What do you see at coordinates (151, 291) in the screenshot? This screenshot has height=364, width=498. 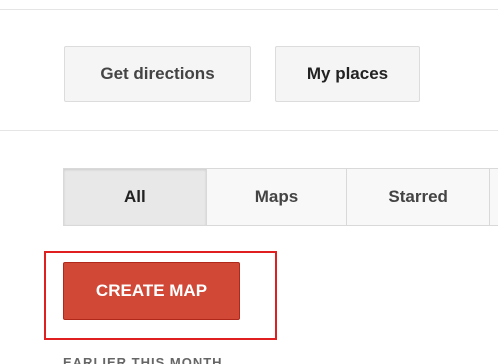 I see `create-map-button: CREATE MAP` at bounding box center [151, 291].